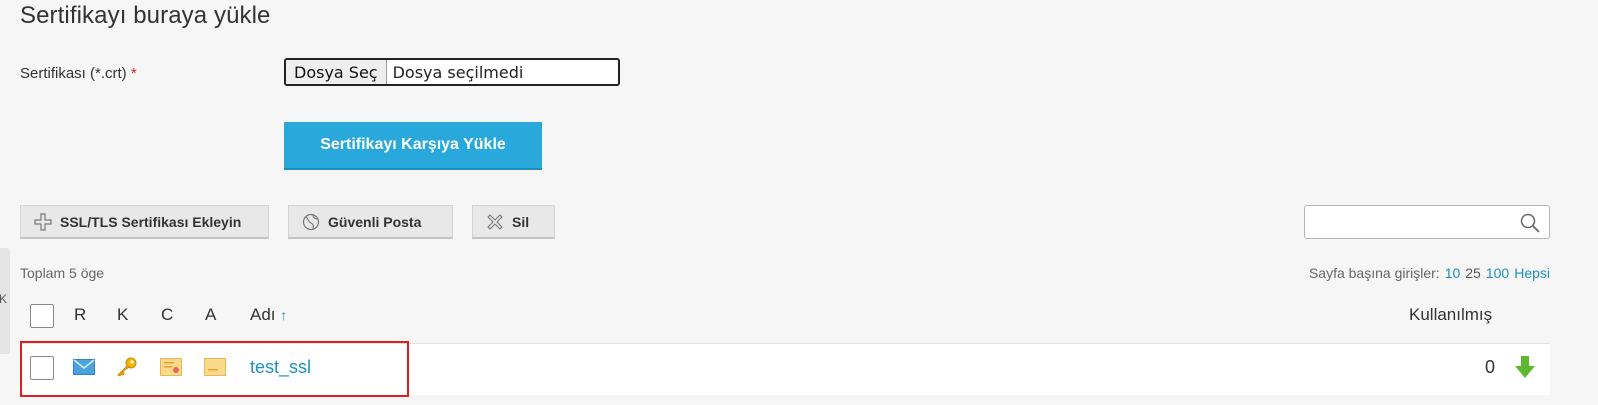 The width and height of the screenshot is (1598, 405). I want to click on sort-ascending-icon: ↑, so click(284, 315).